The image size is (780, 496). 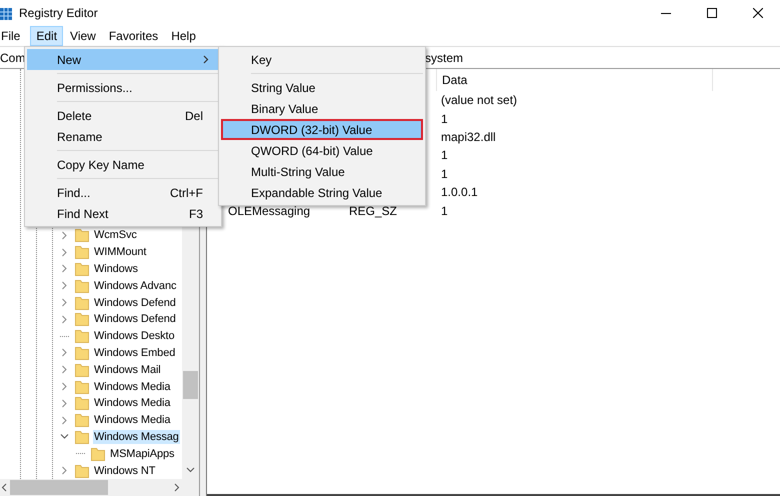 What do you see at coordinates (459, 192) in the screenshot?
I see `value-data: 1.0.0.1` at bounding box center [459, 192].